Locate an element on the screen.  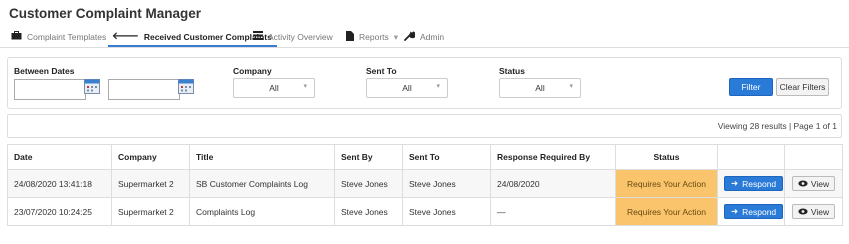
column-header-title: Title is located at coordinates (262, 157).